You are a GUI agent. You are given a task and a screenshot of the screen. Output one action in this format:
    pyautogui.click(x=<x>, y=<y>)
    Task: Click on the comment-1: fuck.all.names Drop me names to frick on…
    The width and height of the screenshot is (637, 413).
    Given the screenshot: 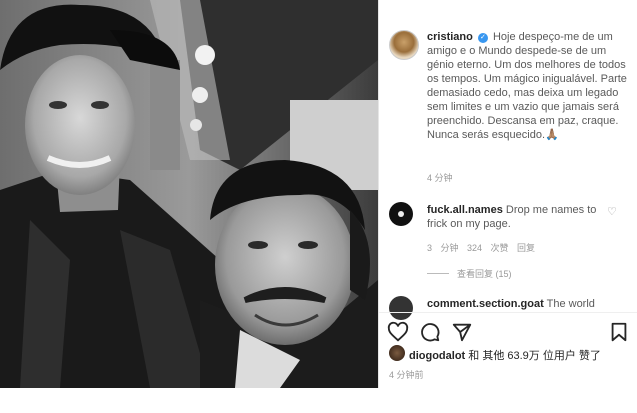 What is the action you would take?
    pyautogui.click(x=517, y=217)
    